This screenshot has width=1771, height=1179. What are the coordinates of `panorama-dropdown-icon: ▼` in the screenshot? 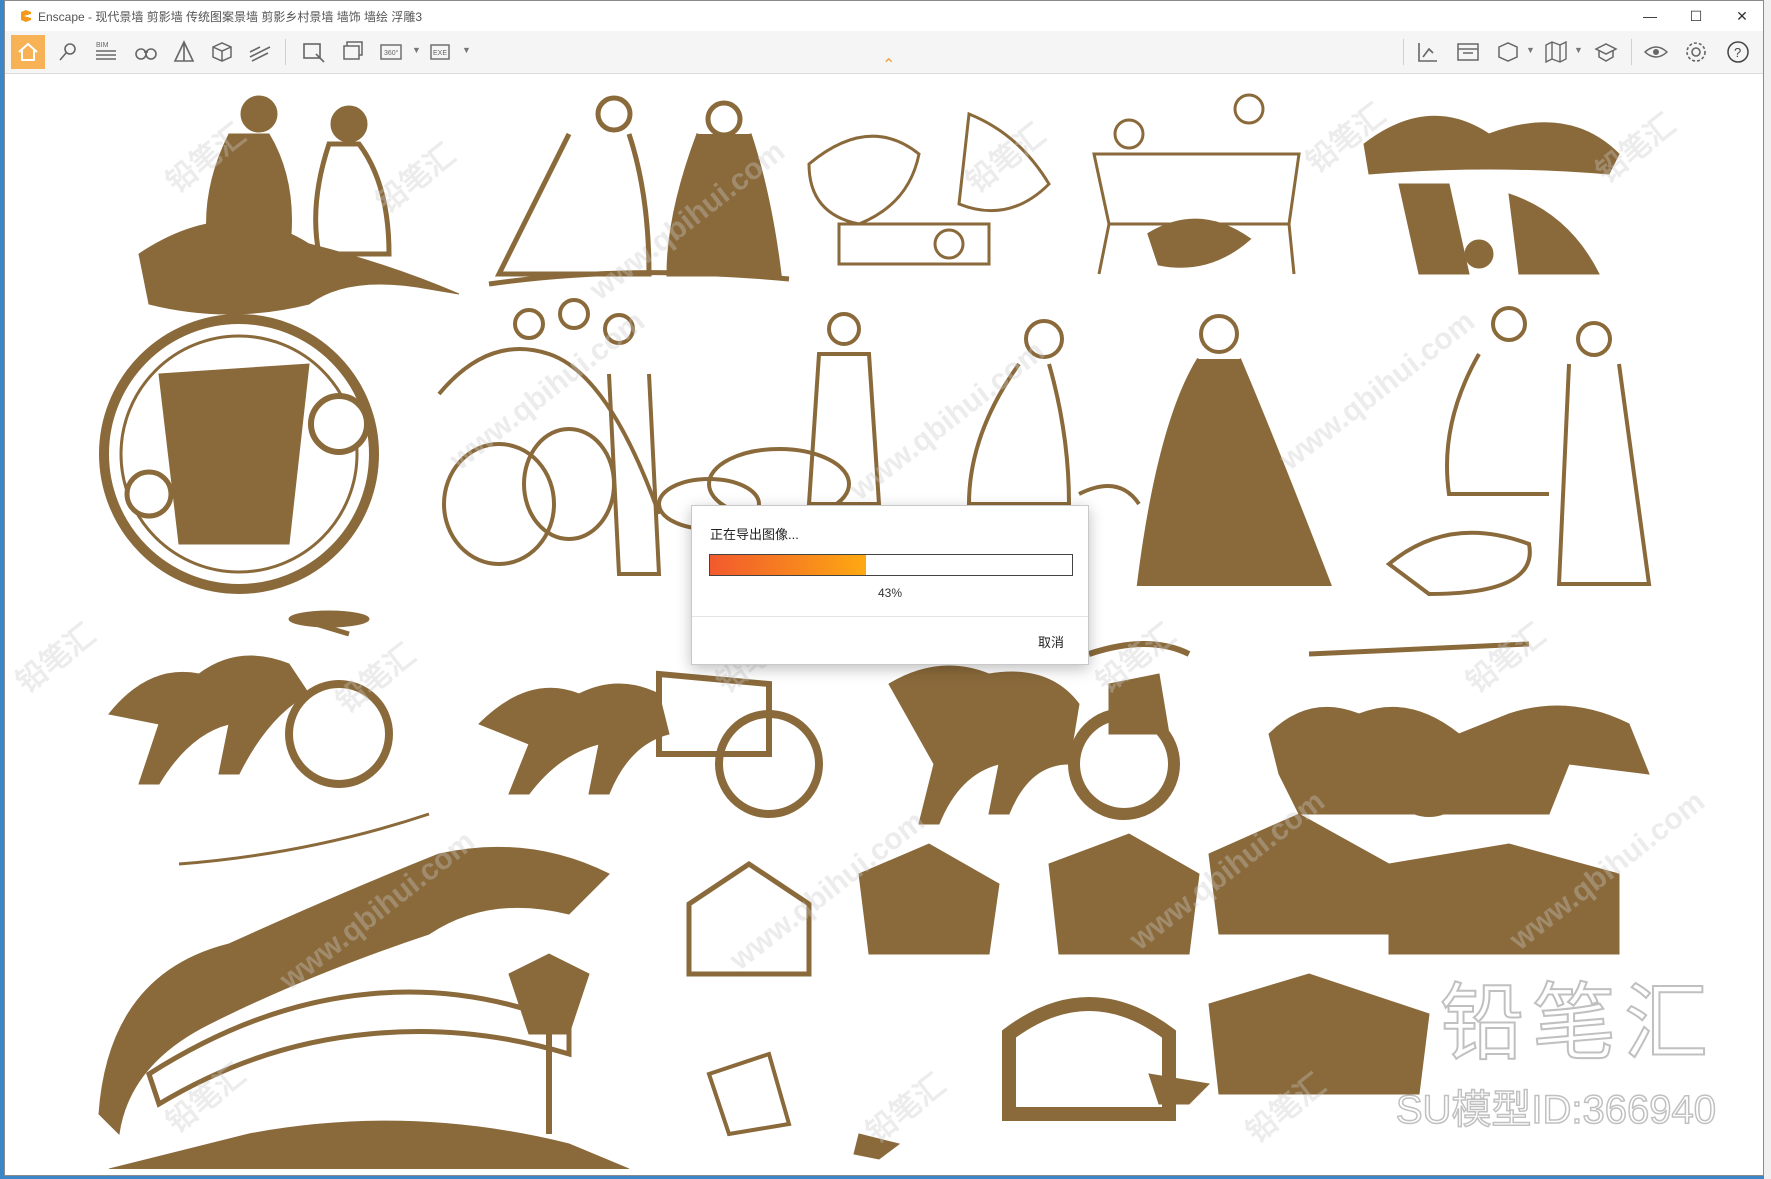 It's located at (416, 50).